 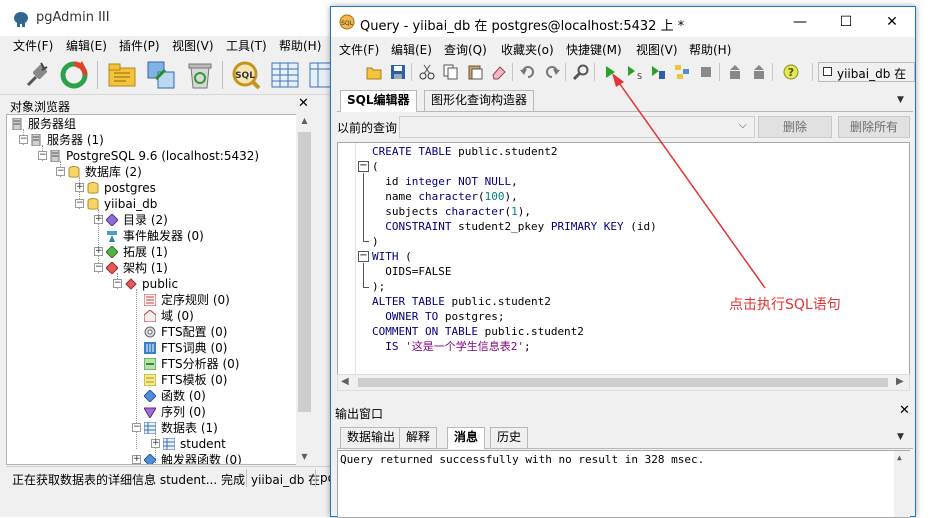 What do you see at coordinates (150, 412) in the screenshot?
I see `sequence-icon` at bounding box center [150, 412].